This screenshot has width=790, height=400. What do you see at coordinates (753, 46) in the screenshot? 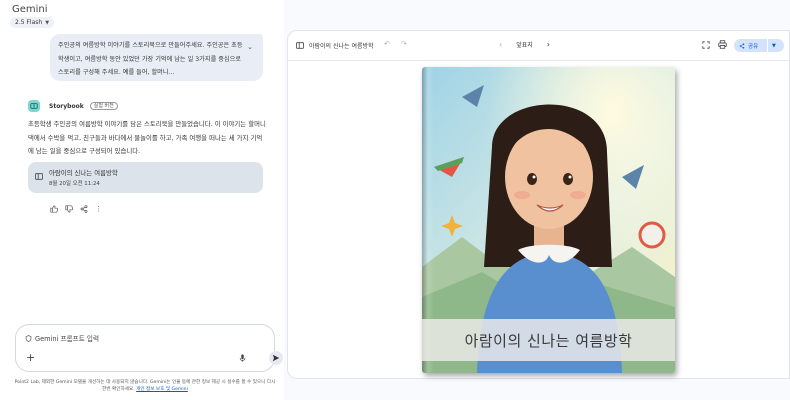
I see `share-label: 공유` at bounding box center [753, 46].